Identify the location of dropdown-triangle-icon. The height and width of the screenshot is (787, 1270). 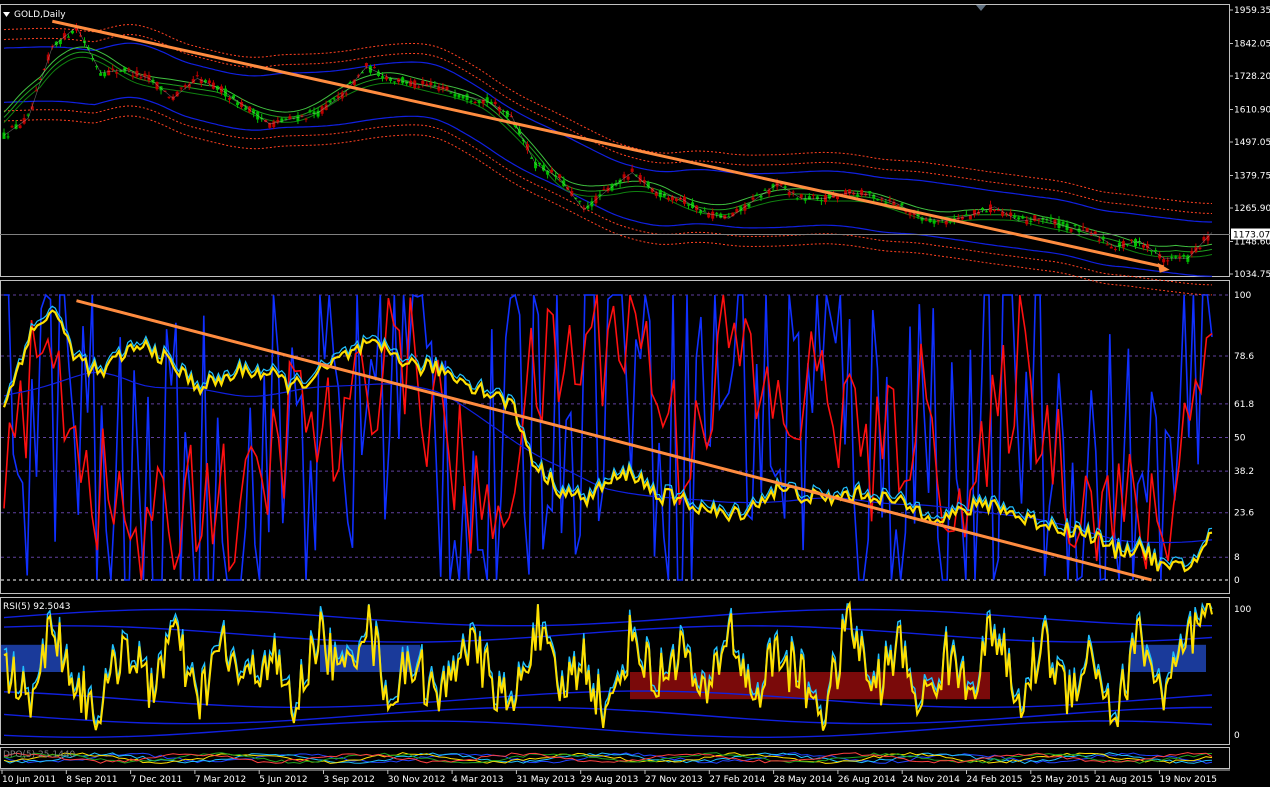
(6, 14).